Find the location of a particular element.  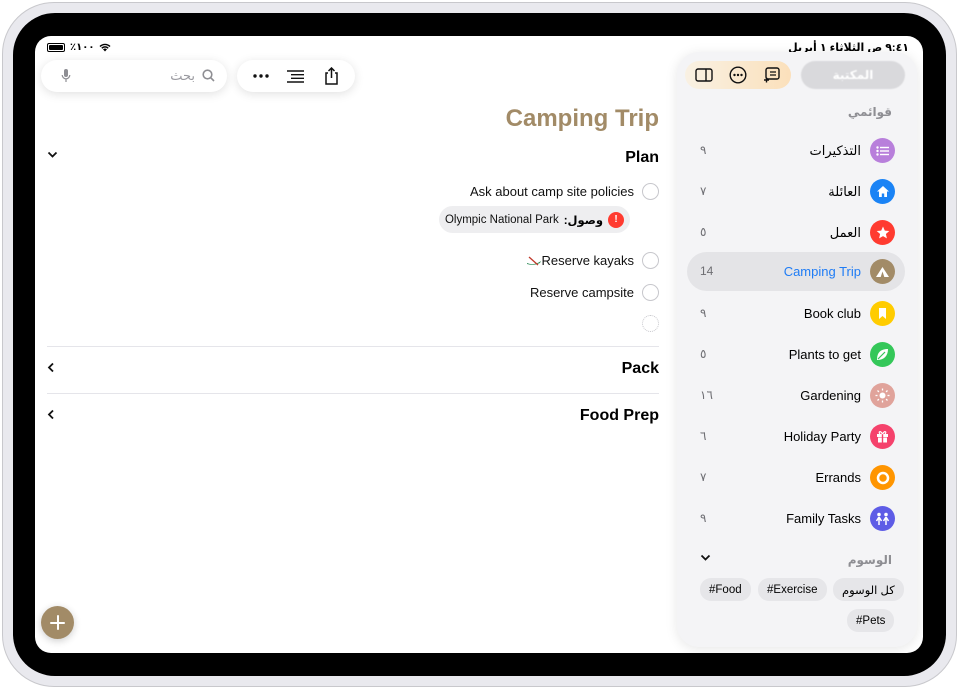

status-indicators: ٪١٠٠ is located at coordinates (79, 47).